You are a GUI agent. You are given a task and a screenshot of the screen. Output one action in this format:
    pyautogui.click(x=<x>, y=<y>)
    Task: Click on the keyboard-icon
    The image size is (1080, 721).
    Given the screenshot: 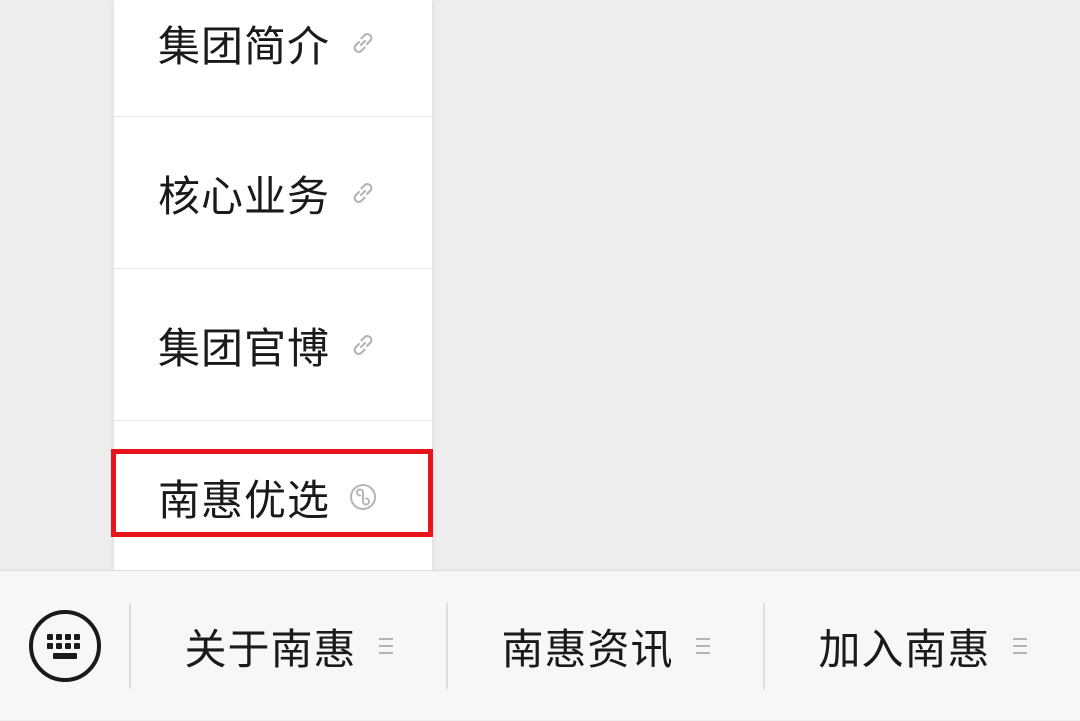 What is the action you would take?
    pyautogui.click(x=65, y=646)
    